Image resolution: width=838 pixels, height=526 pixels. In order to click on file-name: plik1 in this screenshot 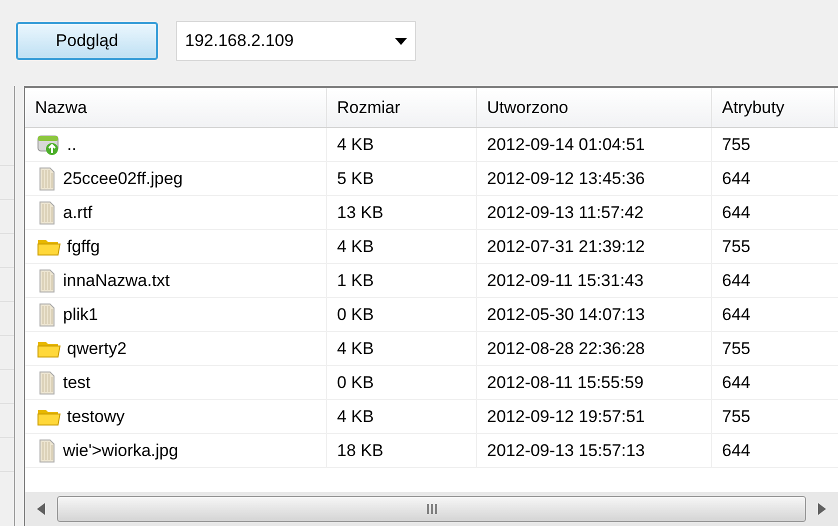, I will do `click(80, 315)`.